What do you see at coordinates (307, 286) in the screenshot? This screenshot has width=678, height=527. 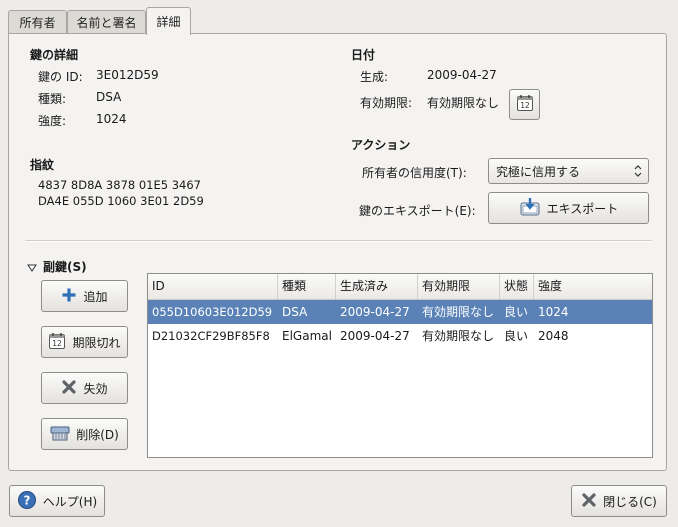 I see `column-header-type: 種類` at bounding box center [307, 286].